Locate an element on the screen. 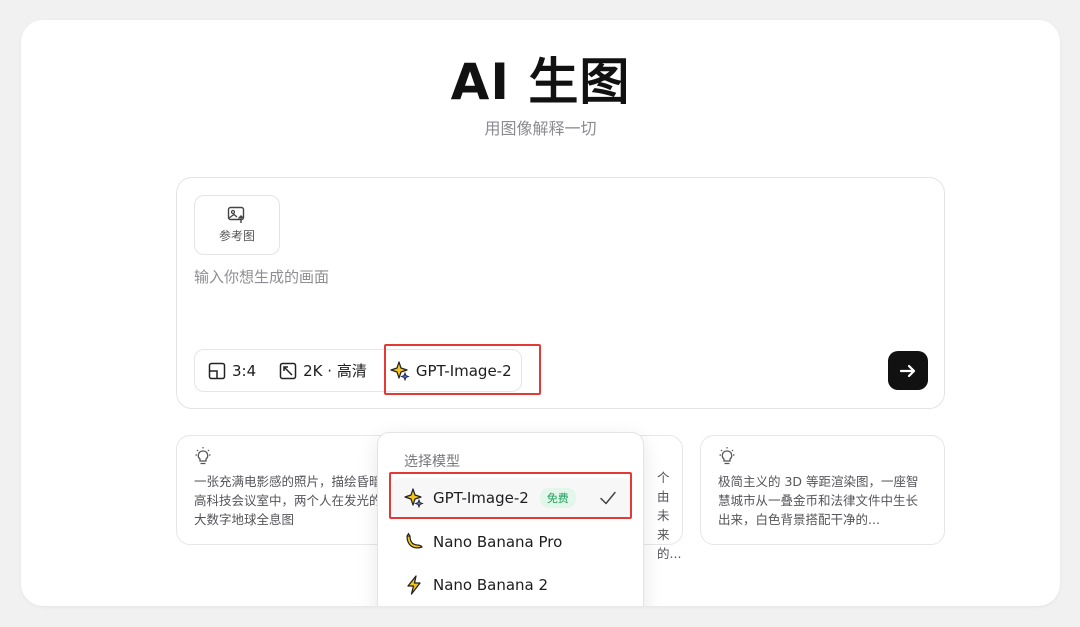 The image size is (1080, 627). aspect-ratio-button: 3:4 is located at coordinates (230, 370).